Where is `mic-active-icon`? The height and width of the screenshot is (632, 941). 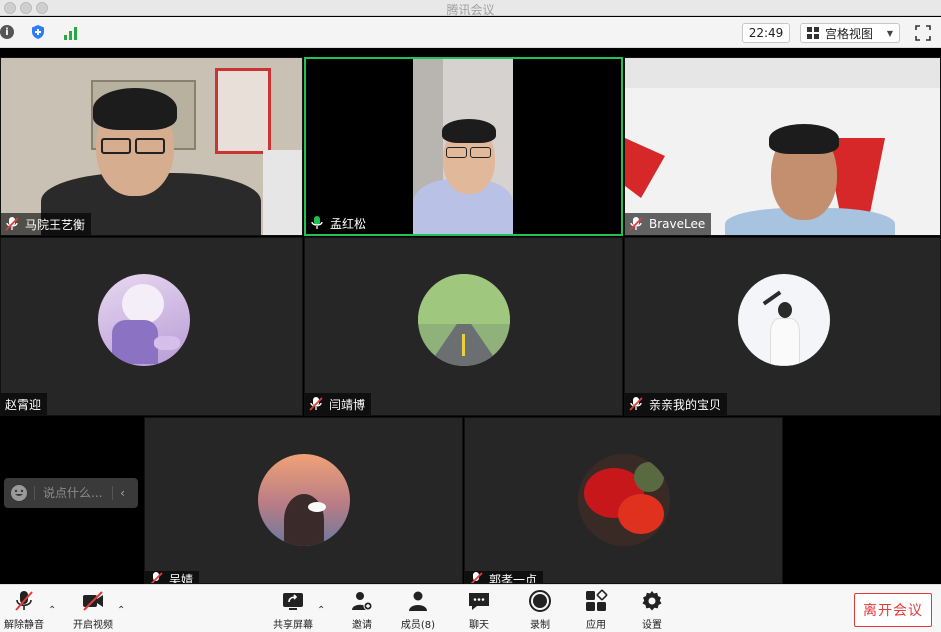
mic-active-icon is located at coordinates (317, 223).